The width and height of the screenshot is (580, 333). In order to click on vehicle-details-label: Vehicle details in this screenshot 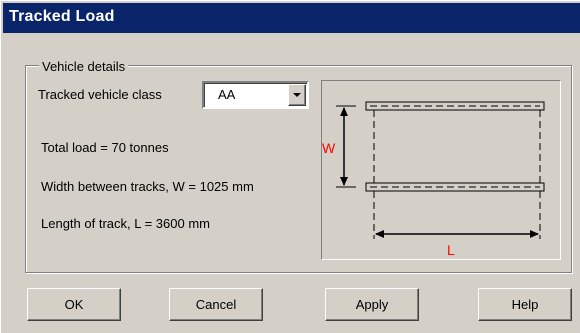, I will do `click(84, 66)`.